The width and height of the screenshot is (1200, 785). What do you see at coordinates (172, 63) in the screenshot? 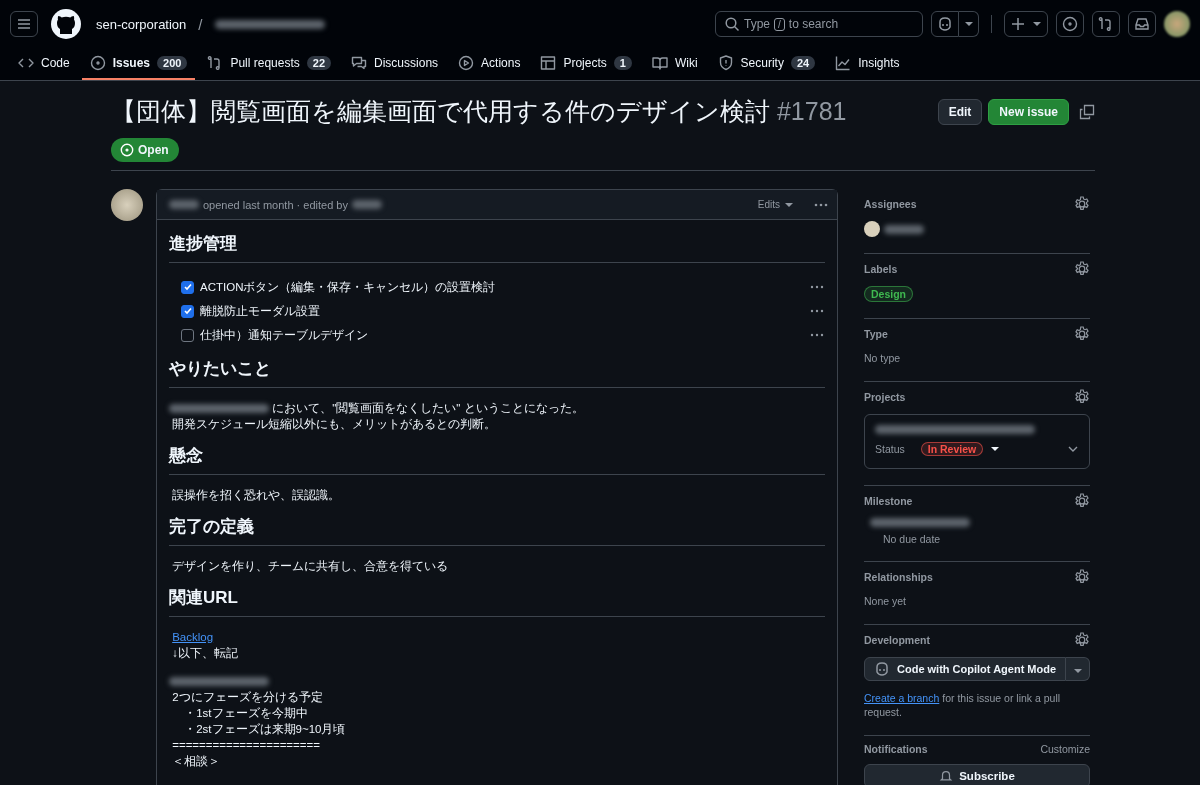
I see `count-badge: 200` at bounding box center [172, 63].